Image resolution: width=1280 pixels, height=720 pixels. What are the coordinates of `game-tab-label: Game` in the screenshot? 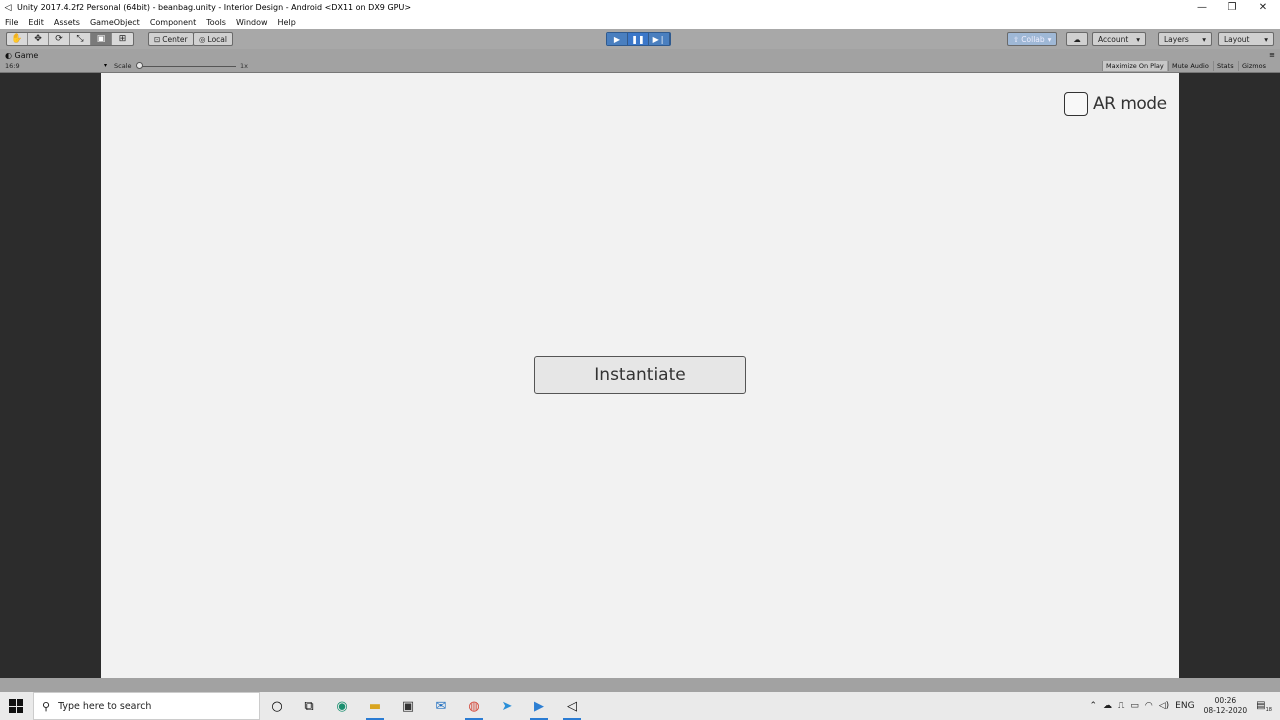 It's located at (26, 55).